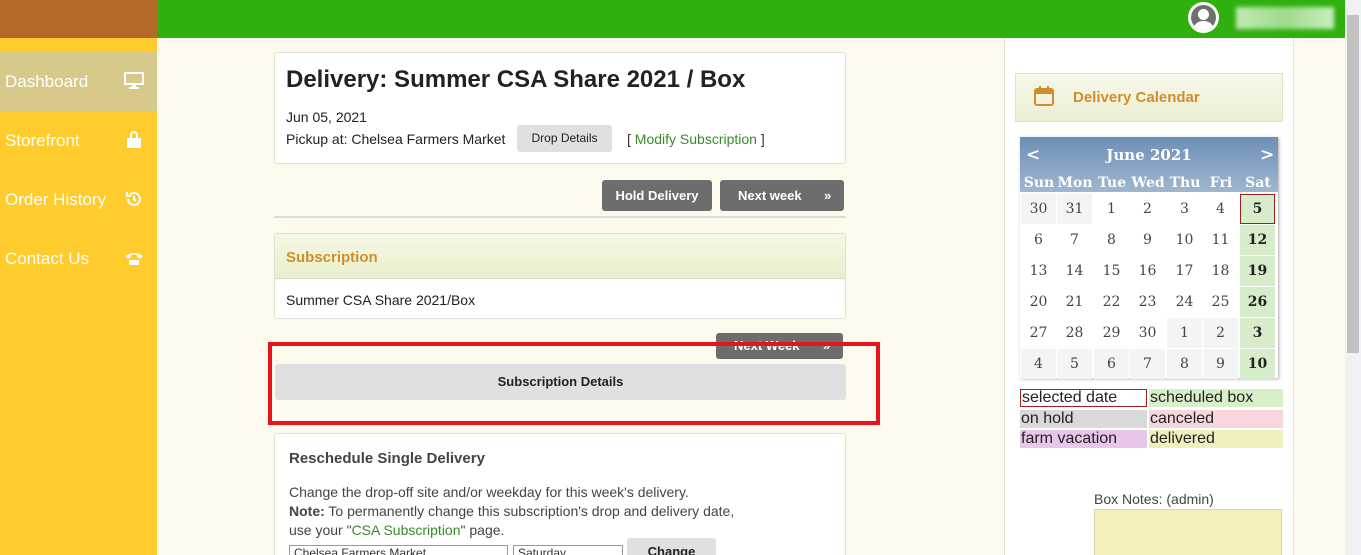 The image size is (1361, 555). What do you see at coordinates (387, 458) in the screenshot?
I see `reschedule-title: Reschedule Single Delivery` at bounding box center [387, 458].